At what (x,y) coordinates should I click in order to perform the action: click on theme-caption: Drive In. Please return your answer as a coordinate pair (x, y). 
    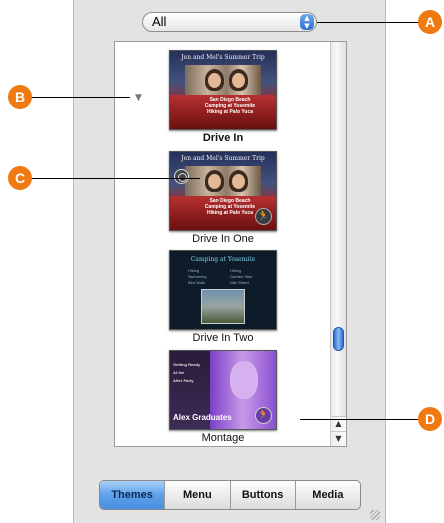
    Looking at the image, I should click on (223, 138).